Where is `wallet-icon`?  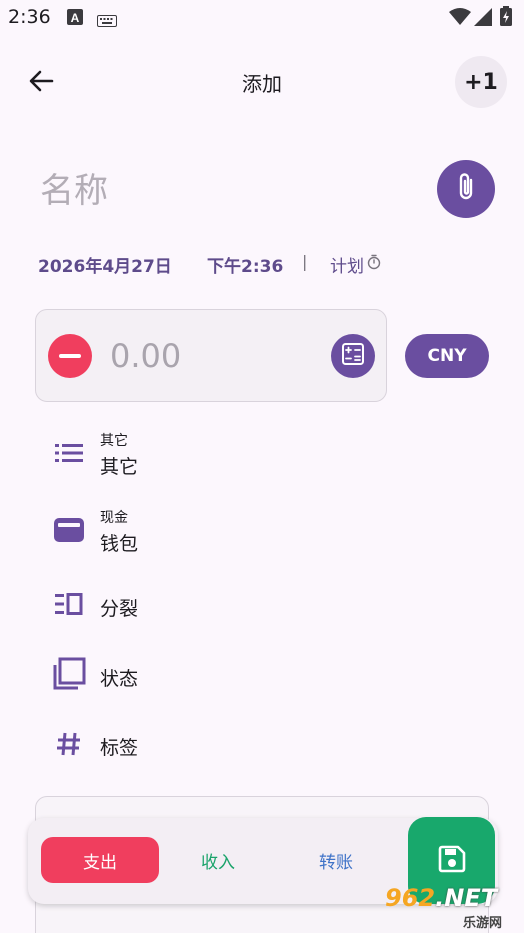 wallet-icon is located at coordinates (69, 530).